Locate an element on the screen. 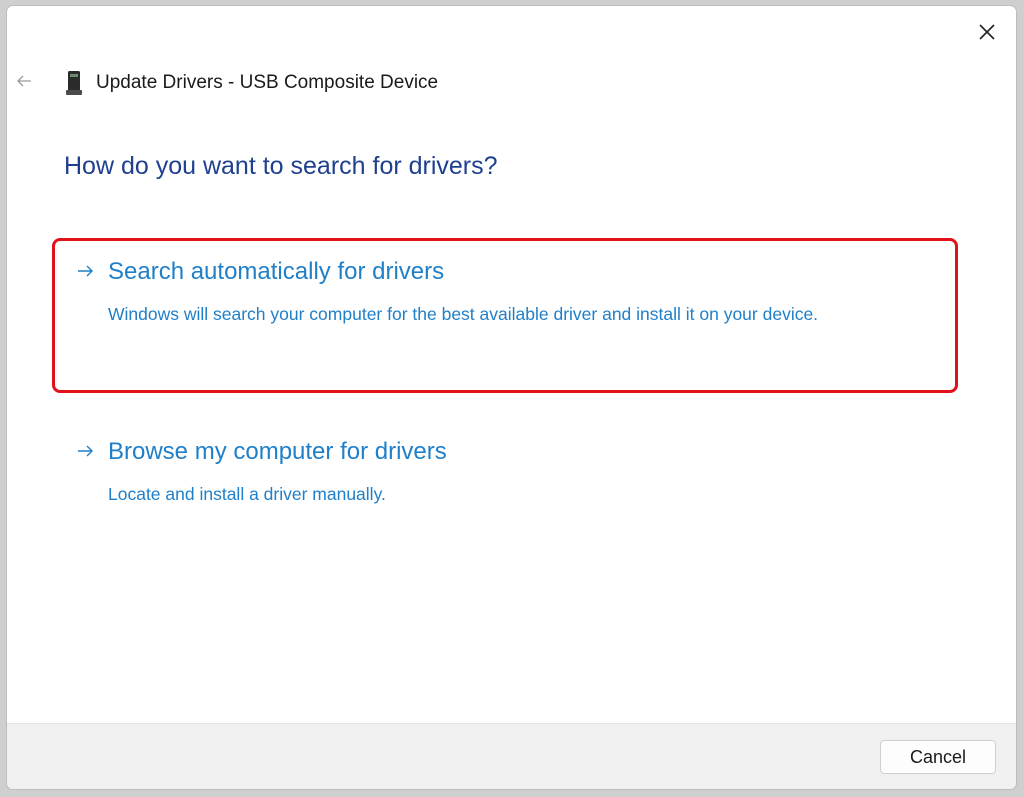 This screenshot has height=797, width=1024. close-button is located at coordinates (987, 32).